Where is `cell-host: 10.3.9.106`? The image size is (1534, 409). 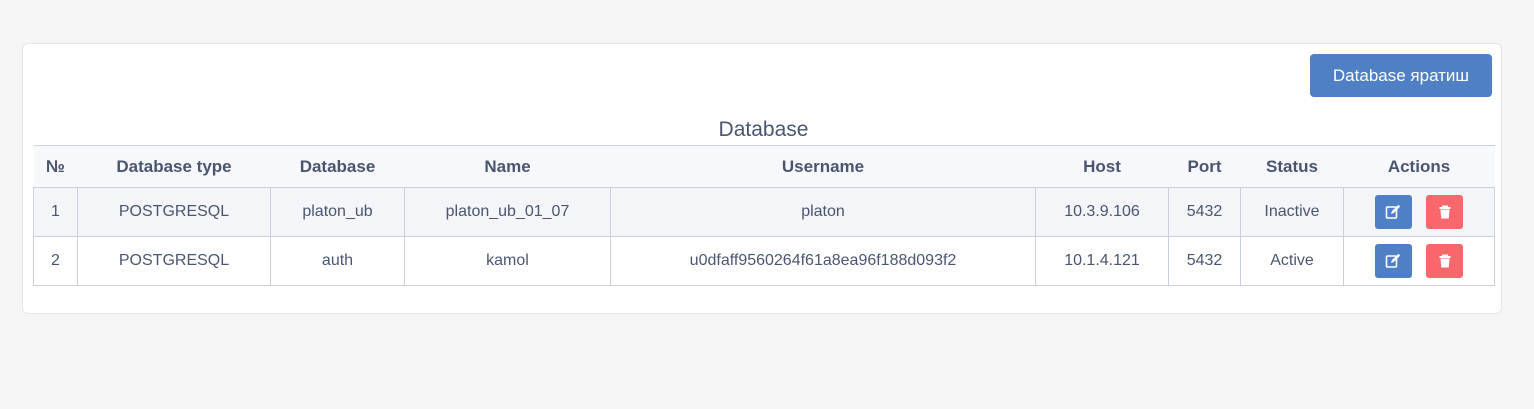
cell-host: 10.3.9.106 is located at coordinates (1102, 212).